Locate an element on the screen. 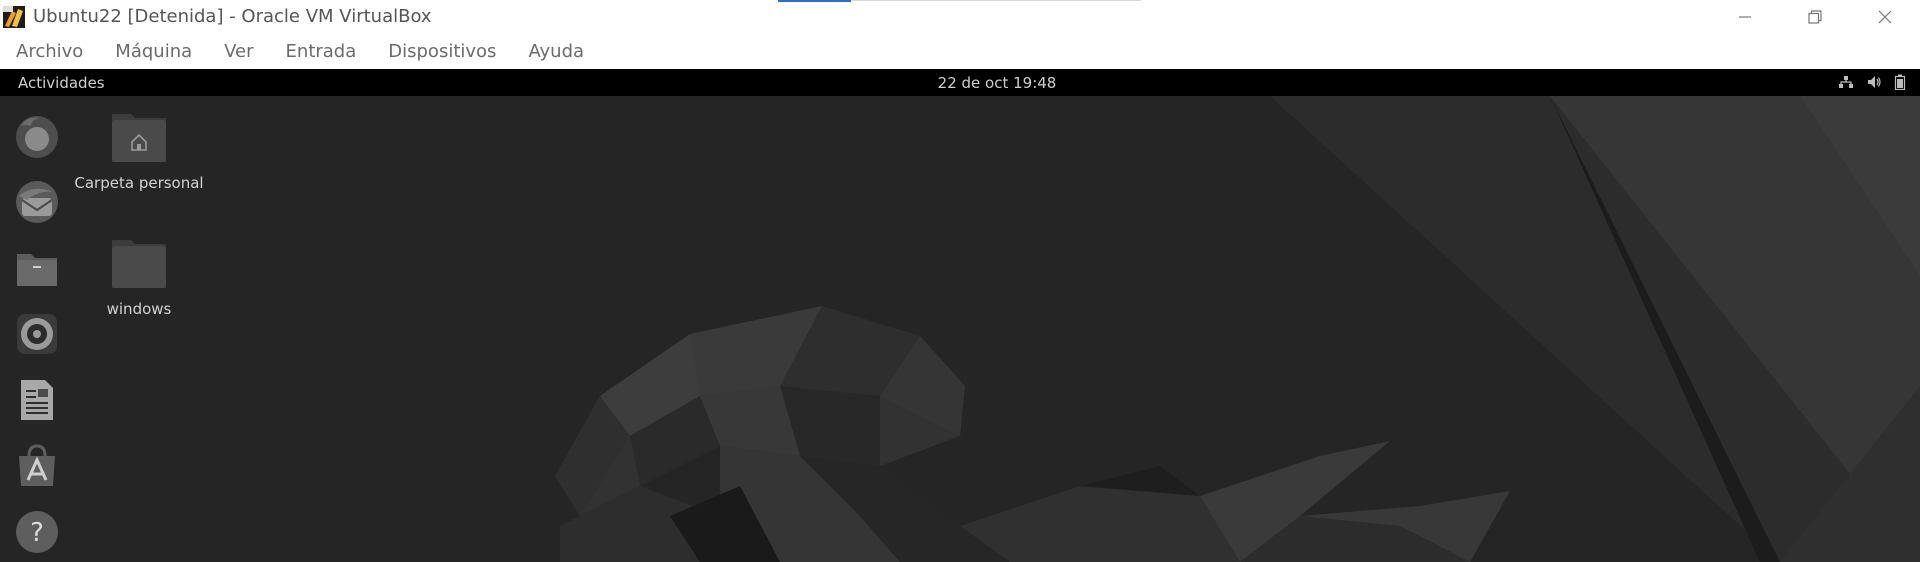 This screenshot has height=562, width=1920. writer-icon is located at coordinates (37, 400).